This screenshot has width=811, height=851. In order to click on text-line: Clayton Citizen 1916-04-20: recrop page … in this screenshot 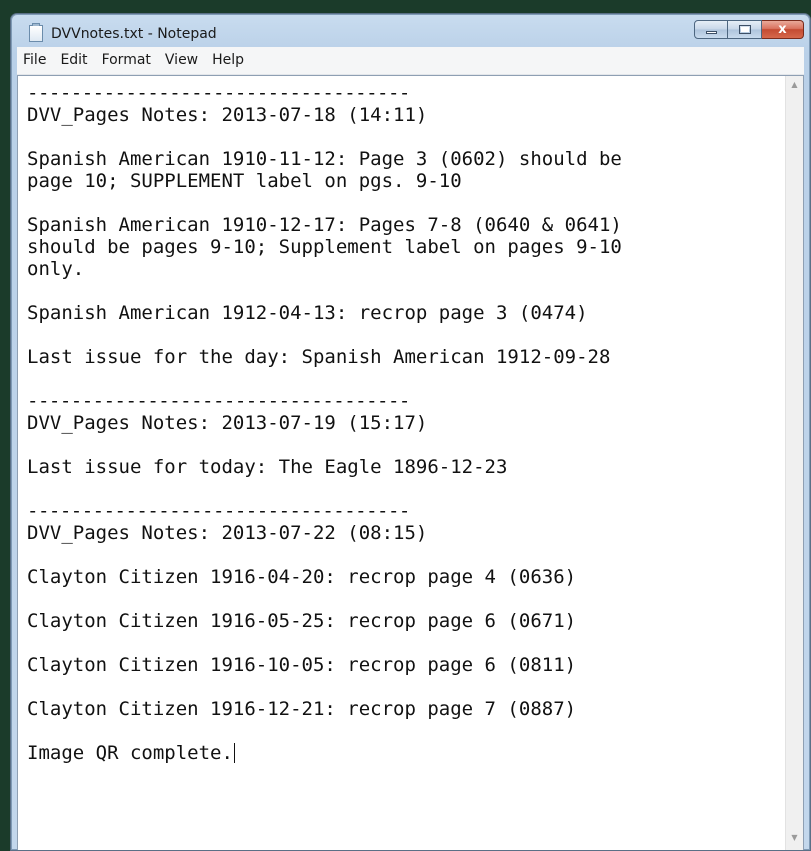, I will do `click(302, 577)`.